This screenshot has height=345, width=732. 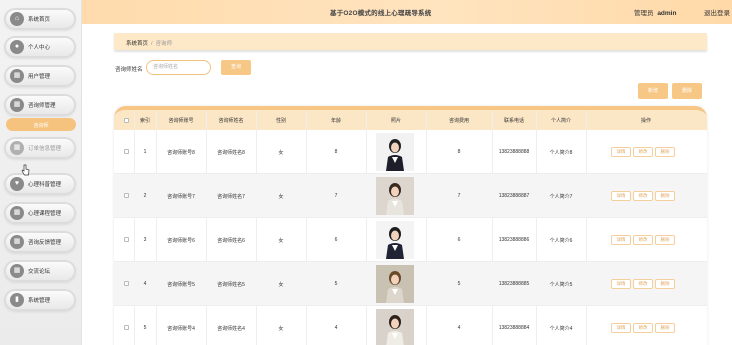 What do you see at coordinates (560, 121) in the screenshot?
I see `col-intro: 个人简介` at bounding box center [560, 121].